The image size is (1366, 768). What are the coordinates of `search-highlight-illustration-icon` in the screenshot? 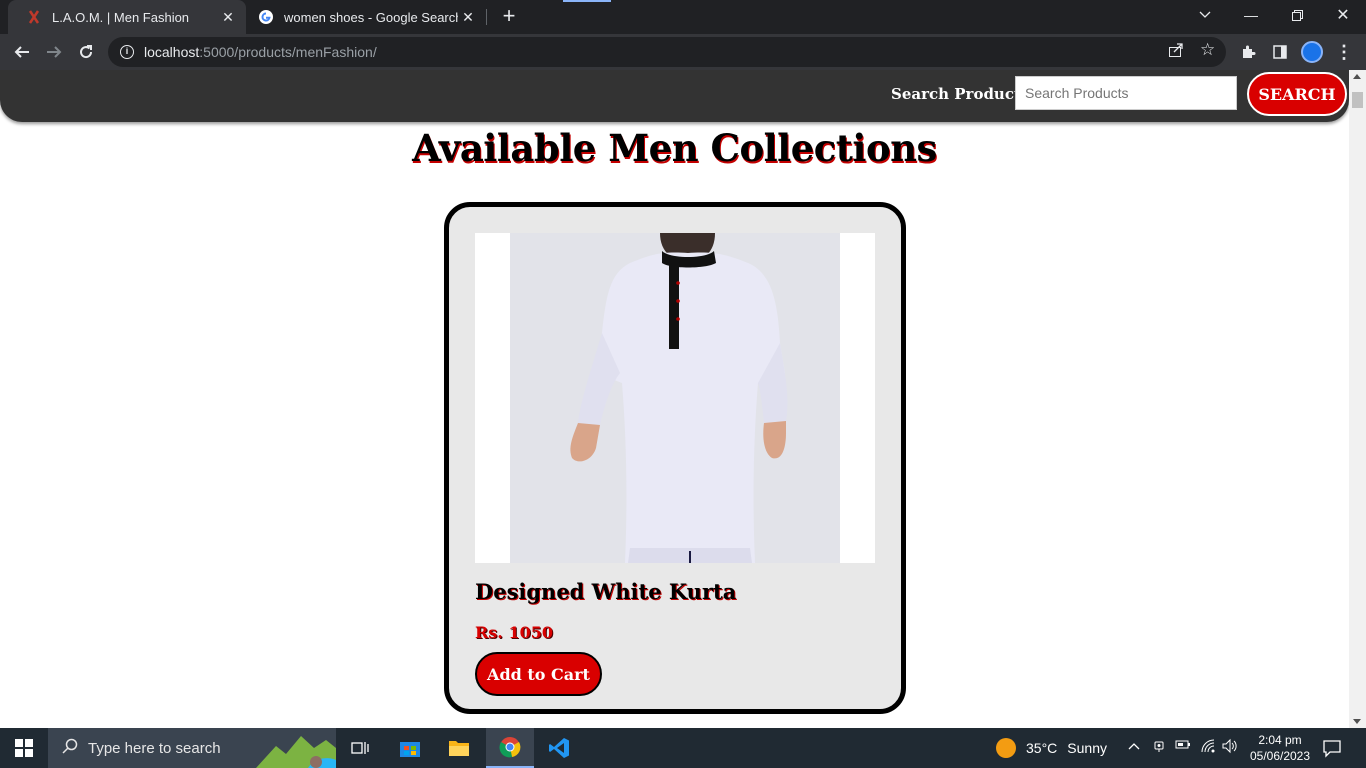 It's located at (296, 752).